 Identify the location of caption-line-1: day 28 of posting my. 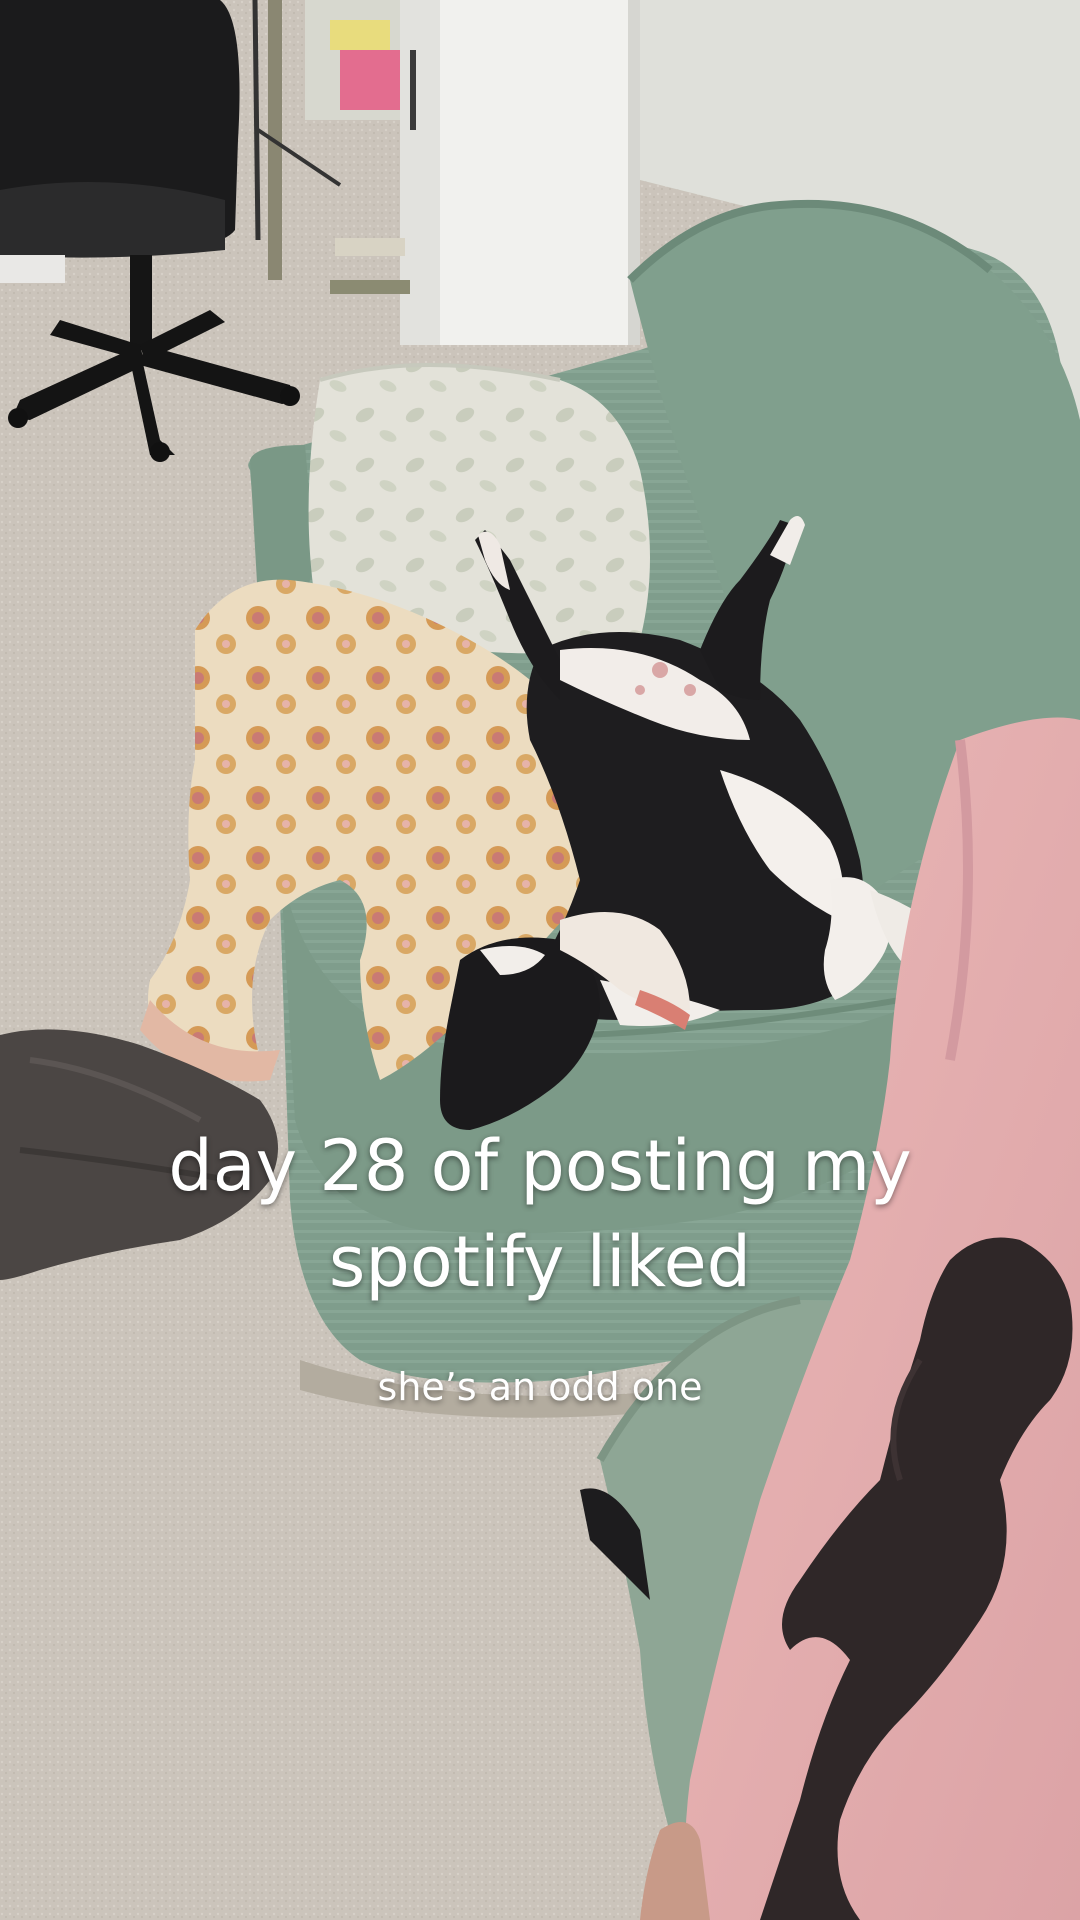
(540, 1166).